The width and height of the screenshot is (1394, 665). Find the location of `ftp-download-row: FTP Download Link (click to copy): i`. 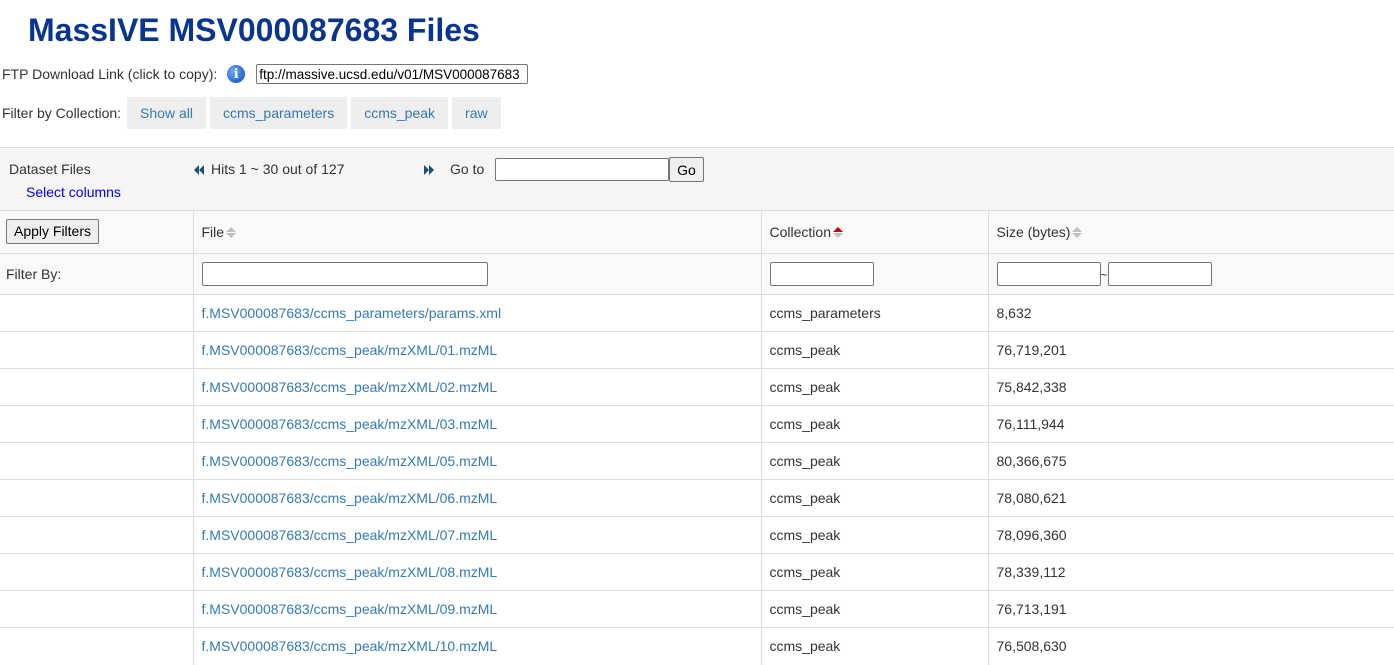

ftp-download-row: FTP Download Link (click to copy): i is located at coordinates (265, 74).